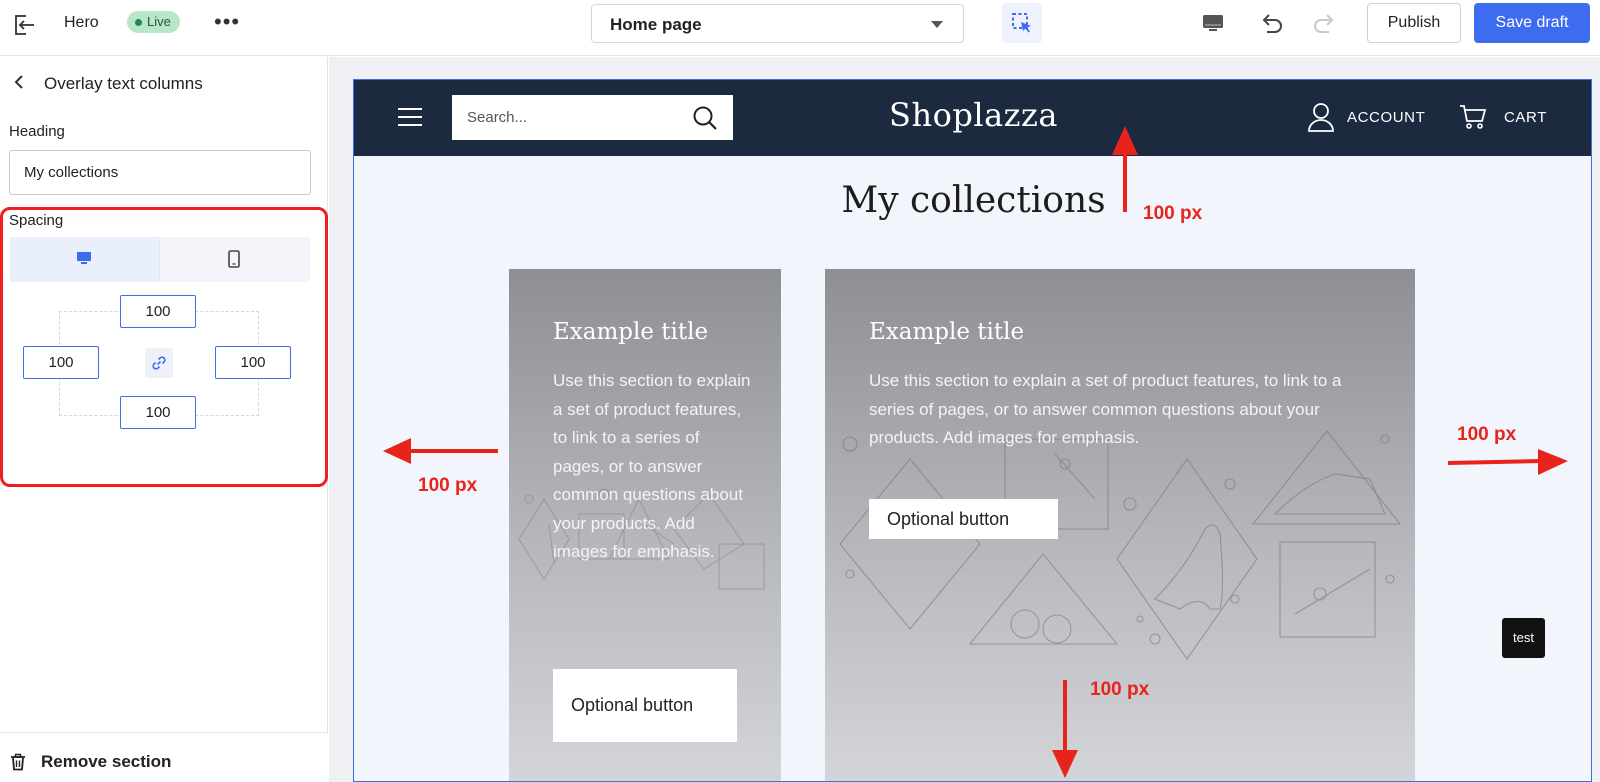 The image size is (1600, 782). Describe the element at coordinates (37, 131) in the screenshot. I see `heading-label: Heading` at that location.